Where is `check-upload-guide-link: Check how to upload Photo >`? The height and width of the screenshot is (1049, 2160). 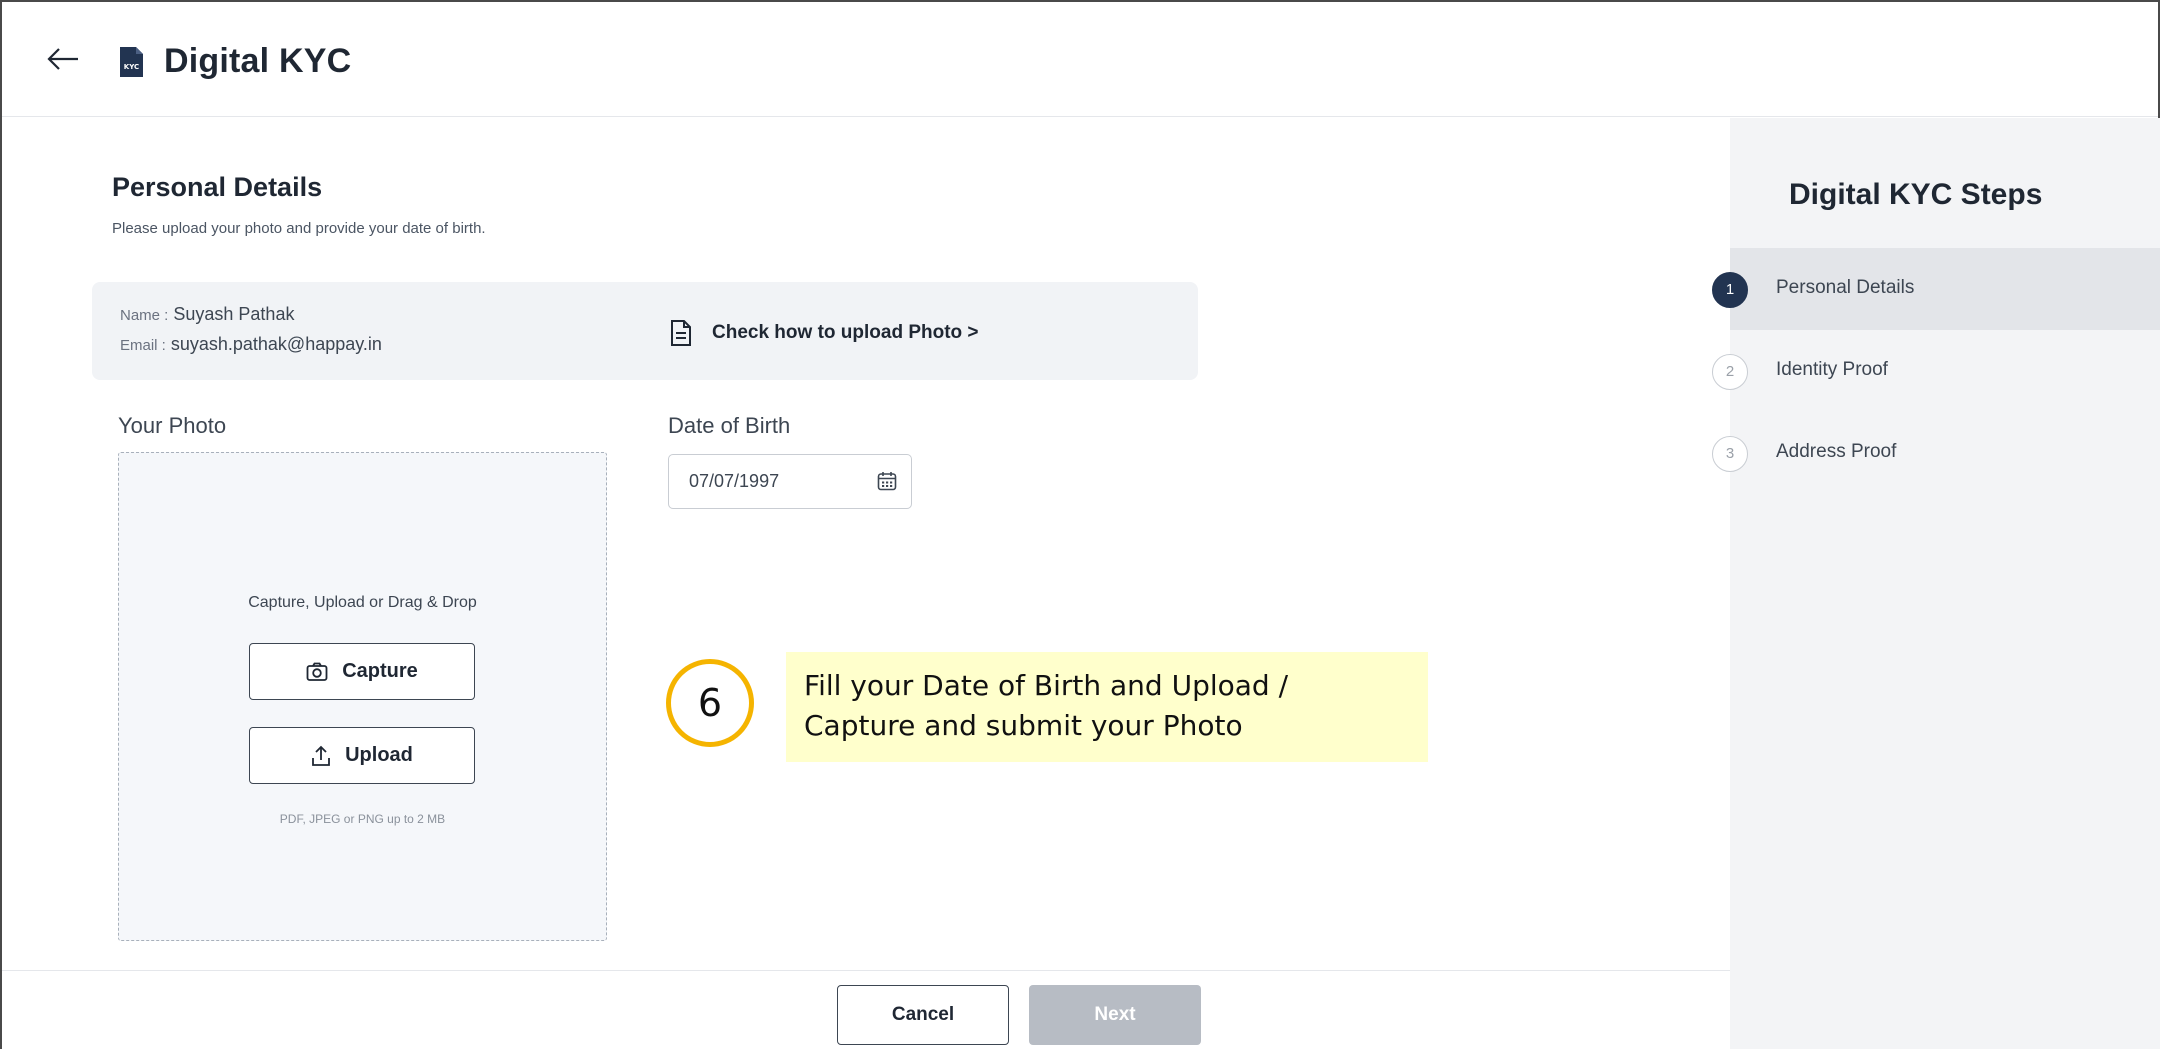 check-upload-guide-link: Check how to upload Photo > is located at coordinates (824, 333).